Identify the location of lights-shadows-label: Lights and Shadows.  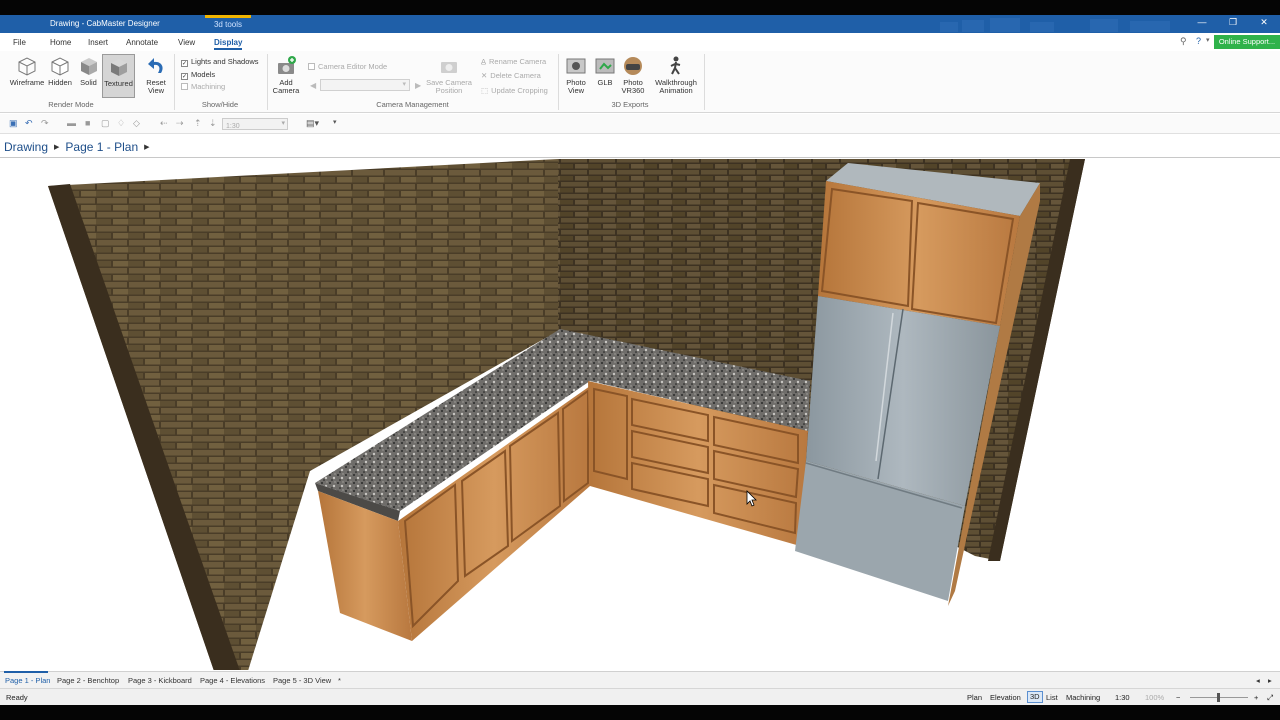
(225, 61).